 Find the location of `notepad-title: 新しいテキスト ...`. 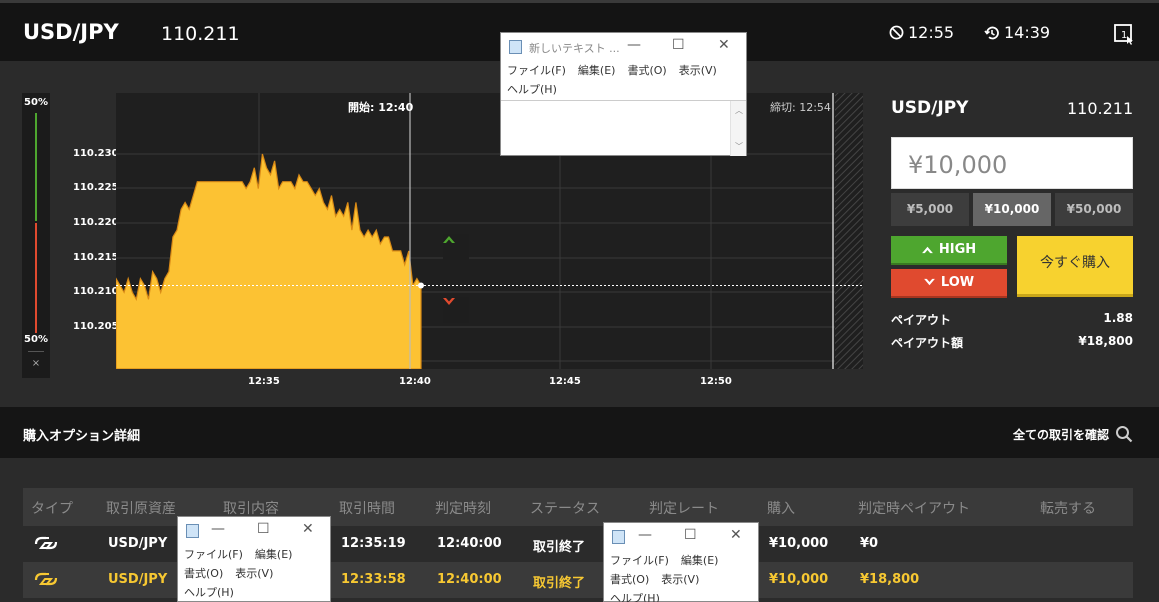

notepad-title: 新しいテキスト ... is located at coordinates (574, 48).